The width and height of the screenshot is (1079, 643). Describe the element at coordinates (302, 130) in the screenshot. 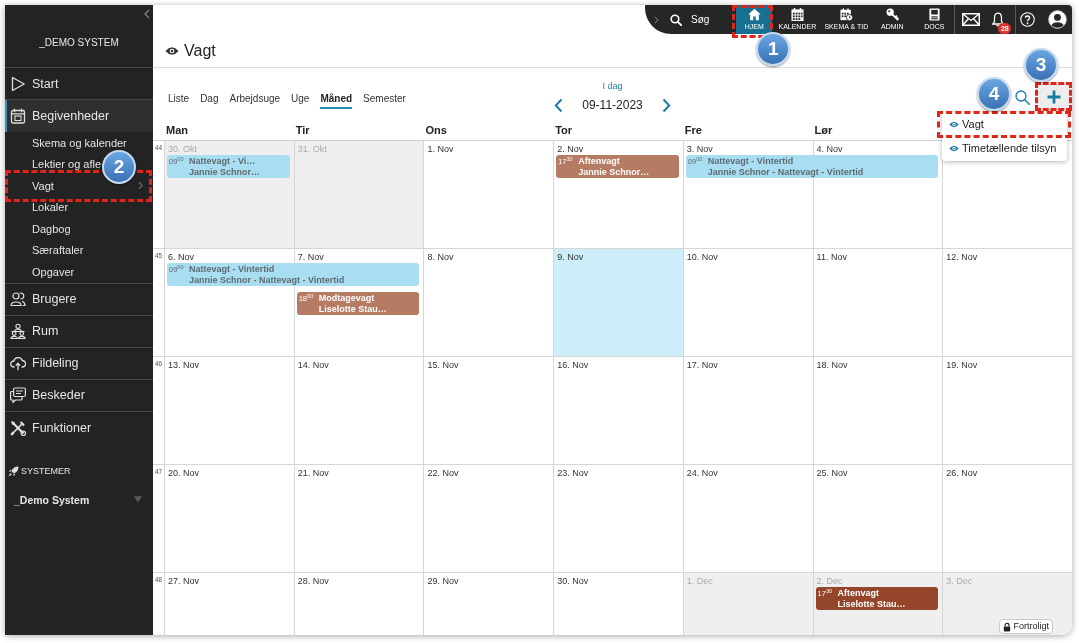

I see `weekday-header: Tir` at that location.